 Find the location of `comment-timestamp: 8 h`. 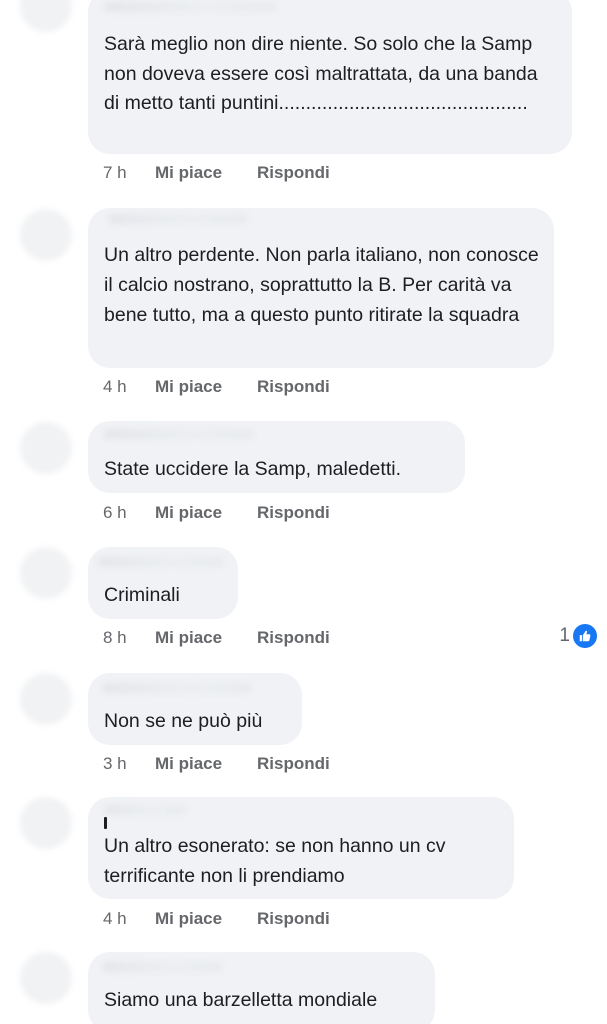

comment-timestamp: 8 h is located at coordinates (115, 638).